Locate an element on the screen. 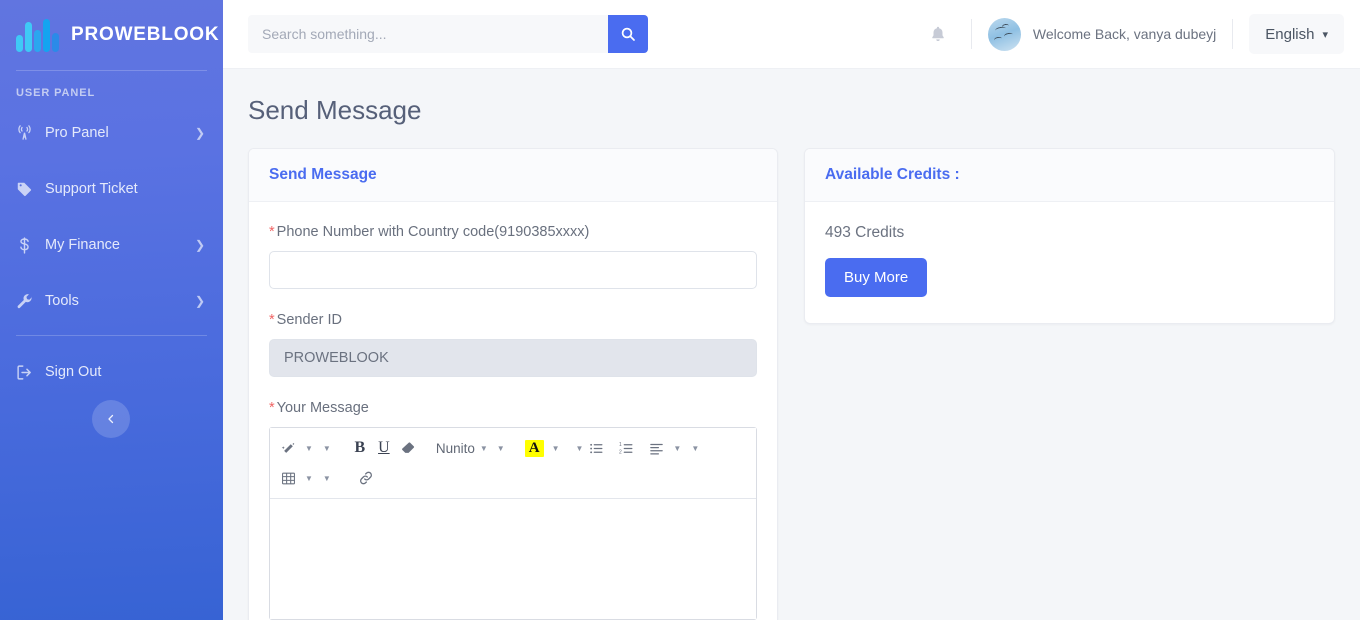  search-icon is located at coordinates (628, 34).